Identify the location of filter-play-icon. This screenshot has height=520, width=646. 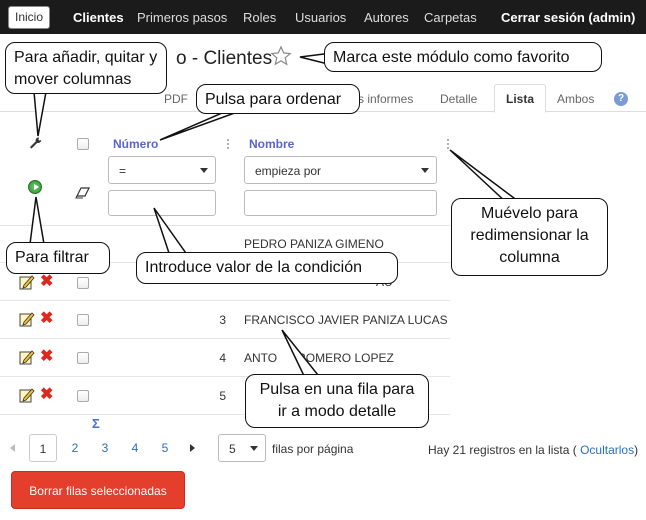
(35, 187).